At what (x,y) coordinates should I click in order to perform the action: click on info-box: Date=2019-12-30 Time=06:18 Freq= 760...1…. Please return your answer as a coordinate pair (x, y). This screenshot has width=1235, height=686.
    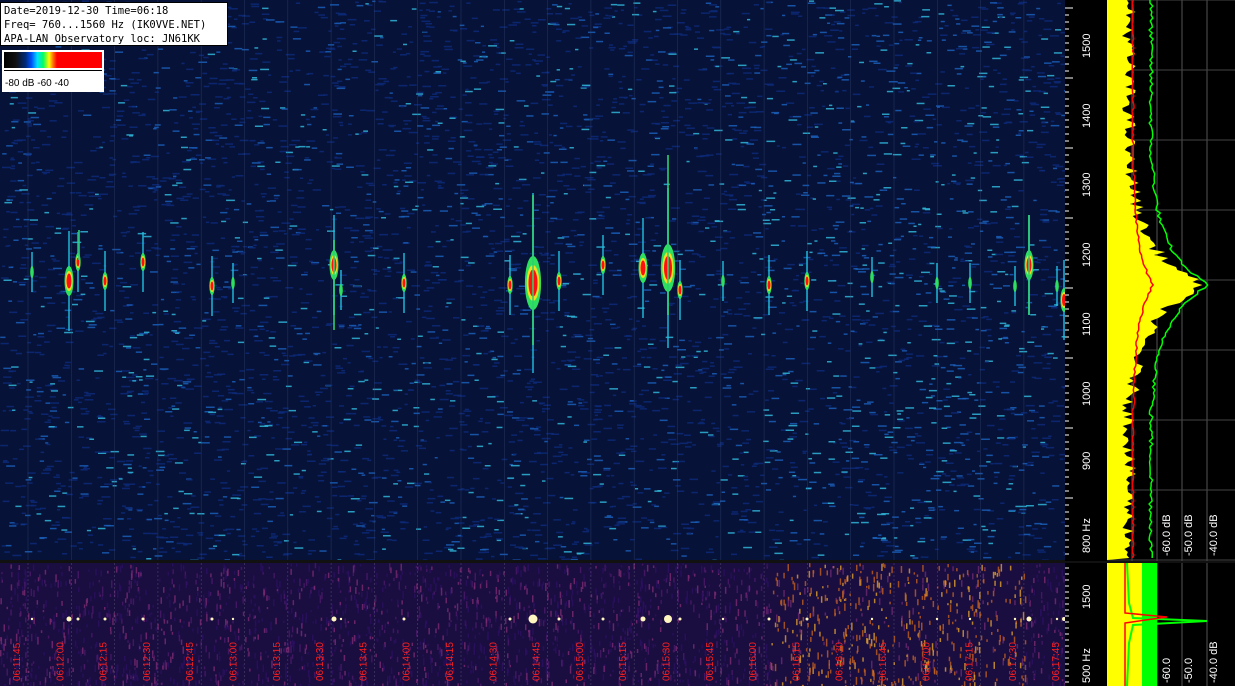
    Looking at the image, I should click on (114, 24).